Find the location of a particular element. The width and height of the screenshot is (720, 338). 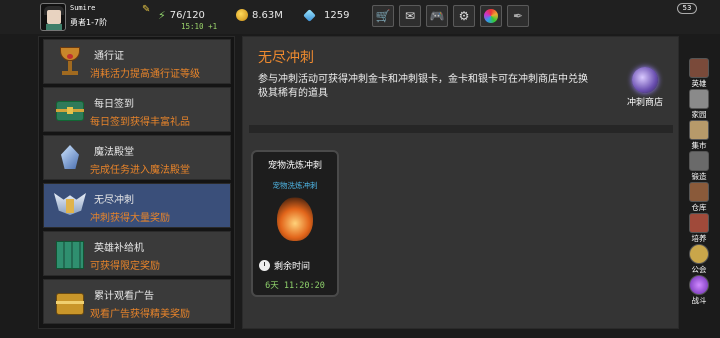

goblet-icon is located at coordinates (70, 62).